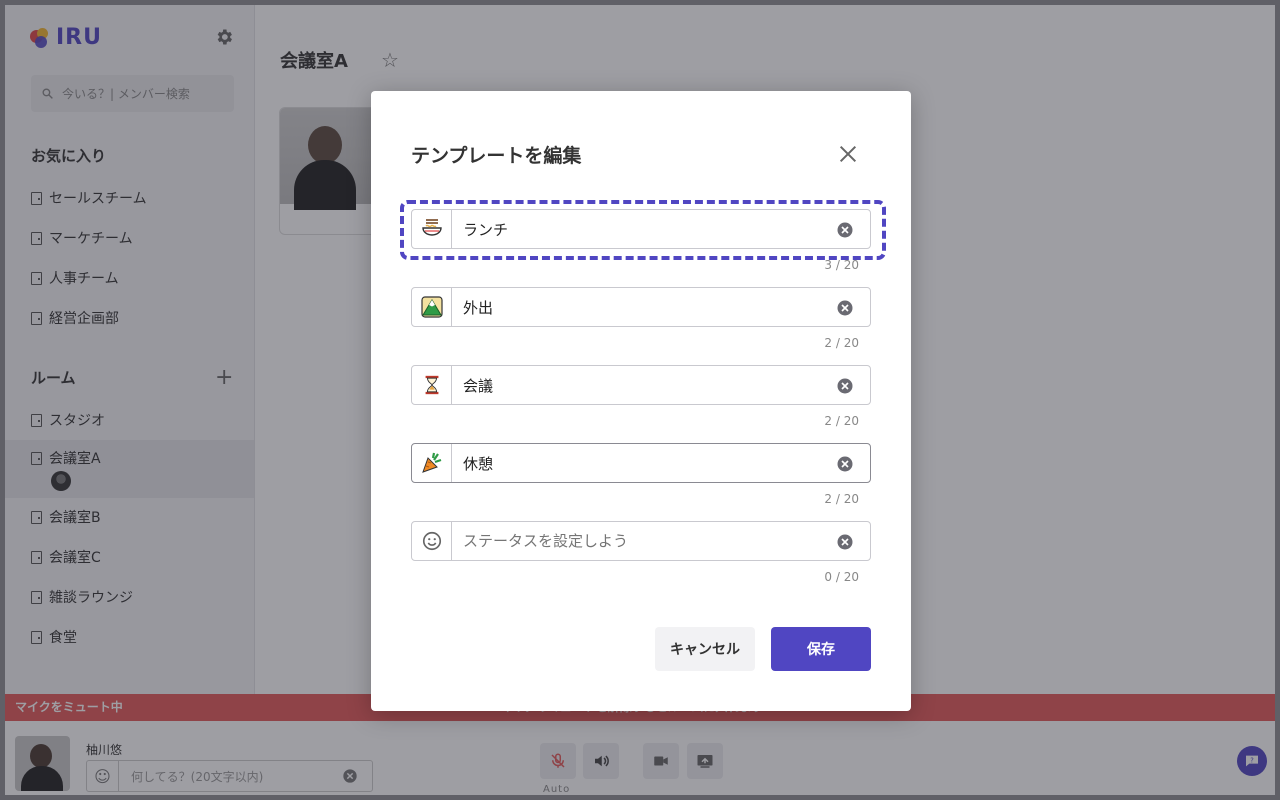 The width and height of the screenshot is (1280, 800). What do you see at coordinates (821, 649) in the screenshot?
I see `save-button: 保存` at bounding box center [821, 649].